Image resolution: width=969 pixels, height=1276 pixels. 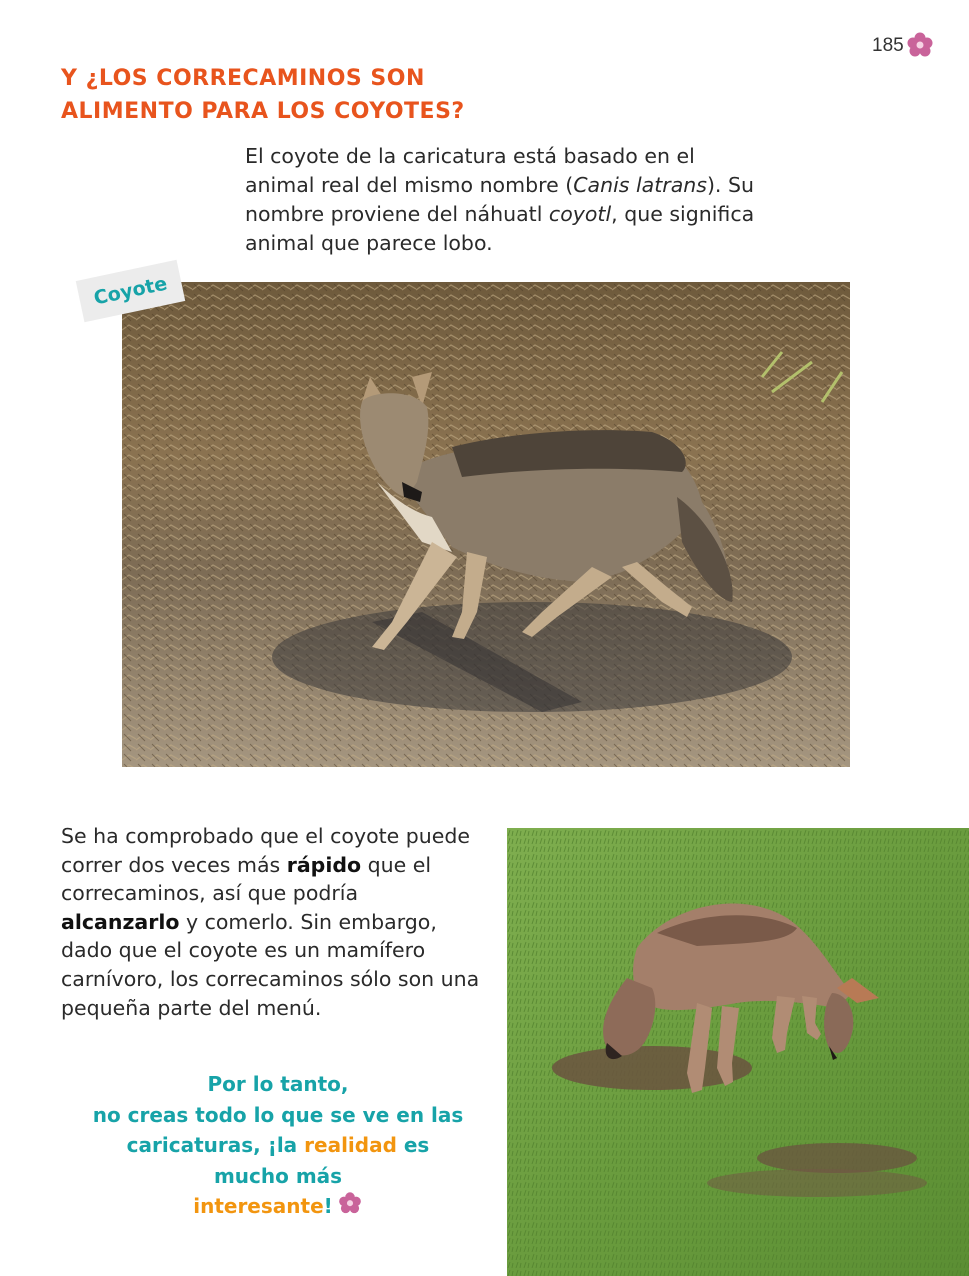 I want to click on conclusion-line-3: caricaturas, ¡la realidad es, so click(x=278, y=1145).